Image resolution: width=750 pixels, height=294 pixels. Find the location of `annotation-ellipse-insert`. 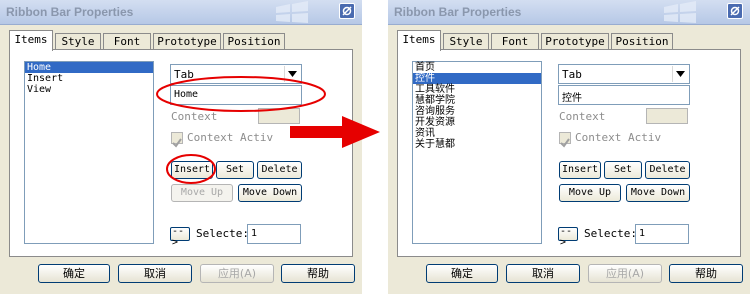

annotation-ellipse-insert is located at coordinates (191, 169).